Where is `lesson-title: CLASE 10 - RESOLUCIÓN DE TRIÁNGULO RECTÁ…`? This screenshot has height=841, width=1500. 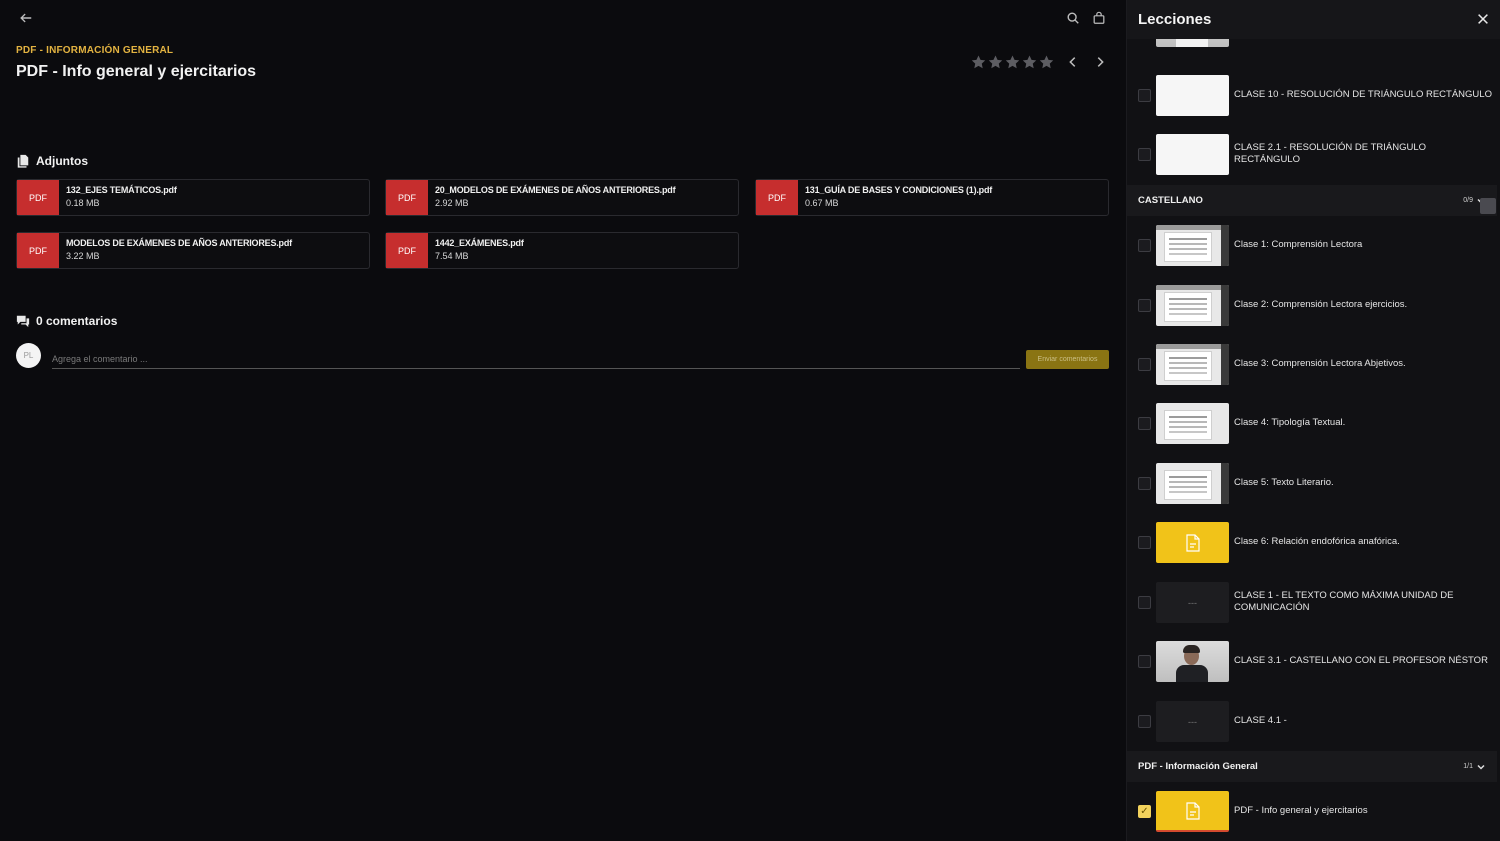 lesson-title: CLASE 10 - RESOLUCIÓN DE TRIÁNGULO RECTÁ… is located at coordinates (1363, 94).